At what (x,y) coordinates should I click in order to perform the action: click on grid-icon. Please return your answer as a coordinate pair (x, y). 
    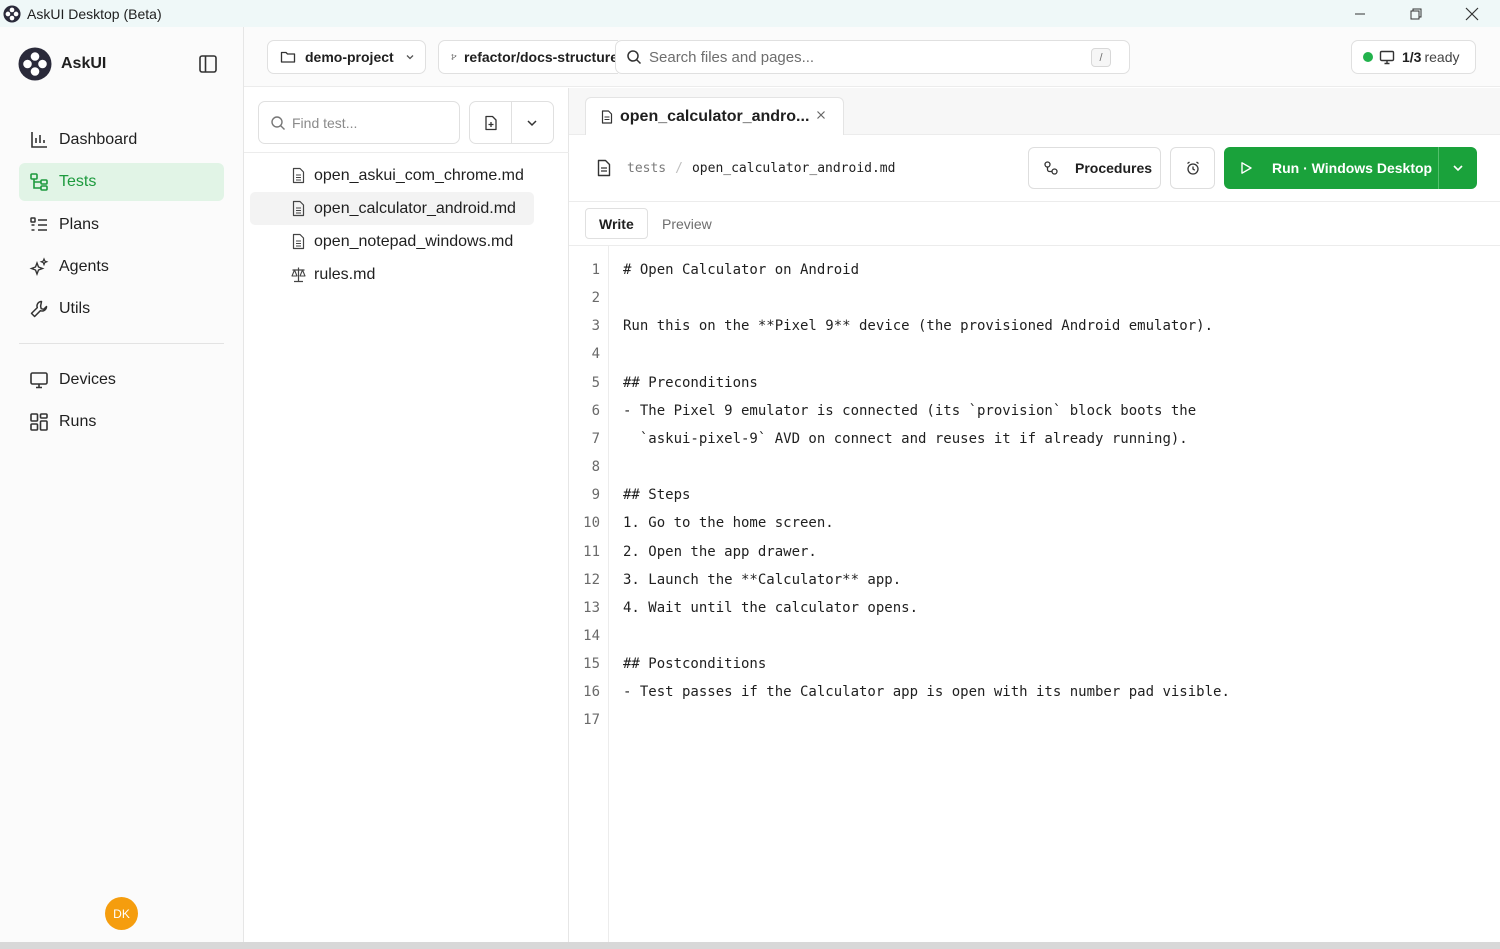
    Looking at the image, I should click on (39, 422).